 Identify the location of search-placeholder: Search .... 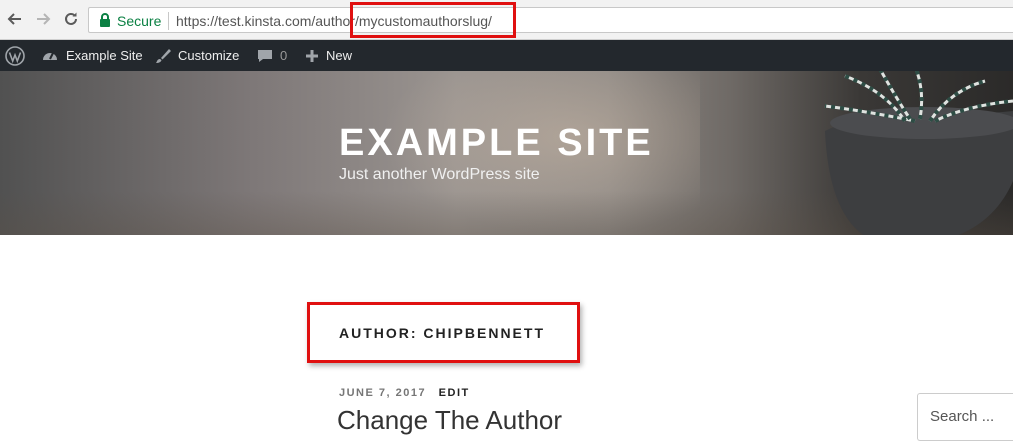
(962, 416).